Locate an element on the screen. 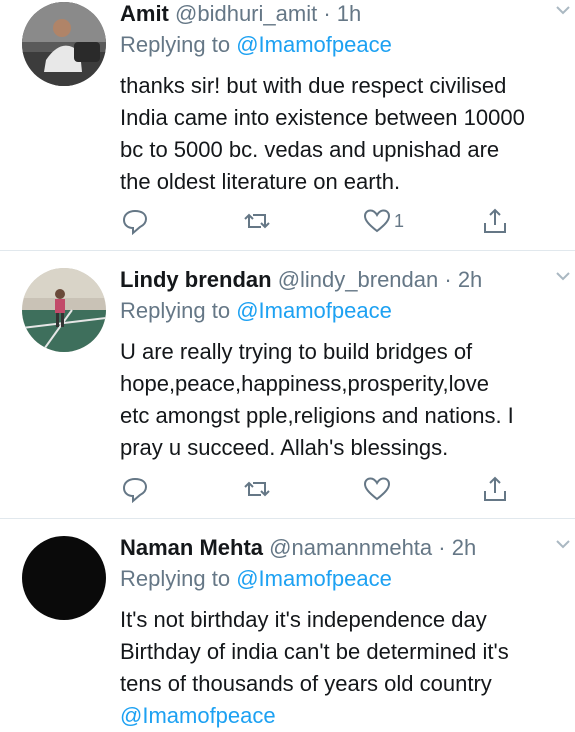 The image size is (575, 732). mention-link: @Imamofpeace is located at coordinates (347, 716).